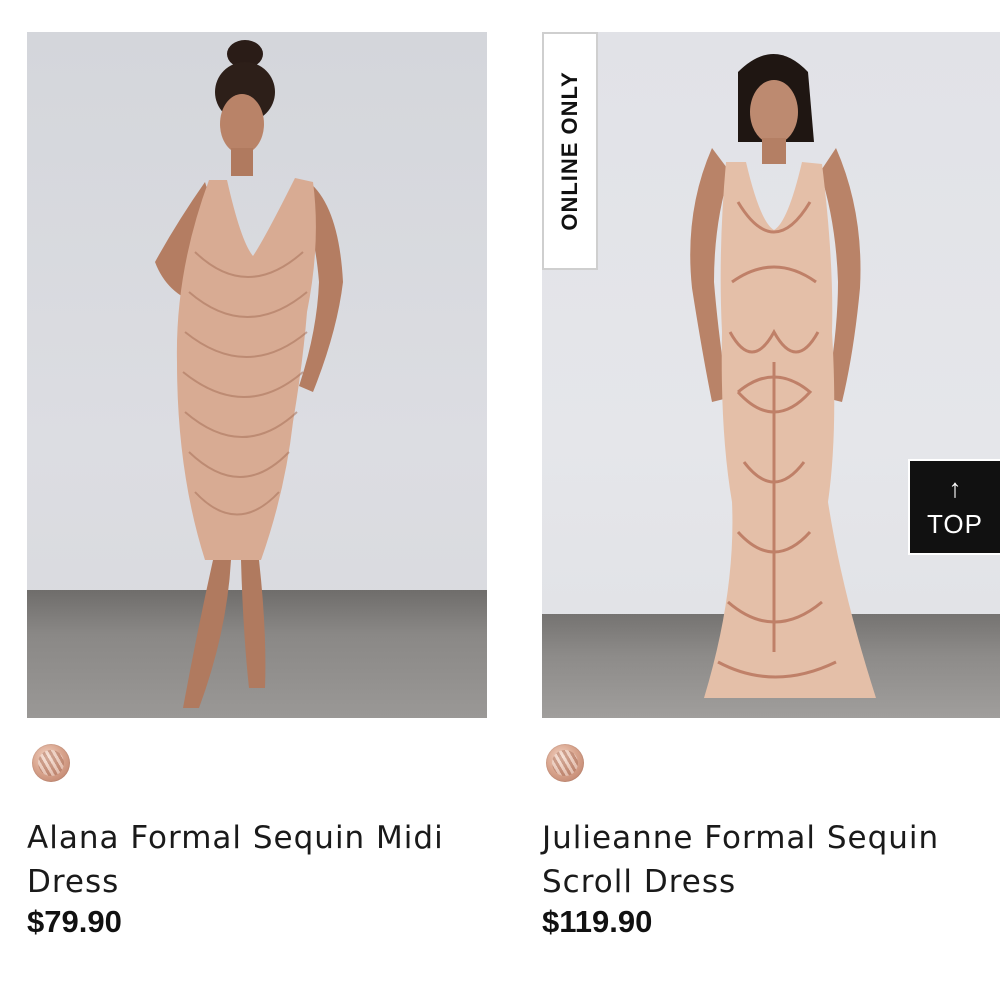 This screenshot has height=1000, width=1000. I want to click on product-price: $79.90, so click(74, 921).